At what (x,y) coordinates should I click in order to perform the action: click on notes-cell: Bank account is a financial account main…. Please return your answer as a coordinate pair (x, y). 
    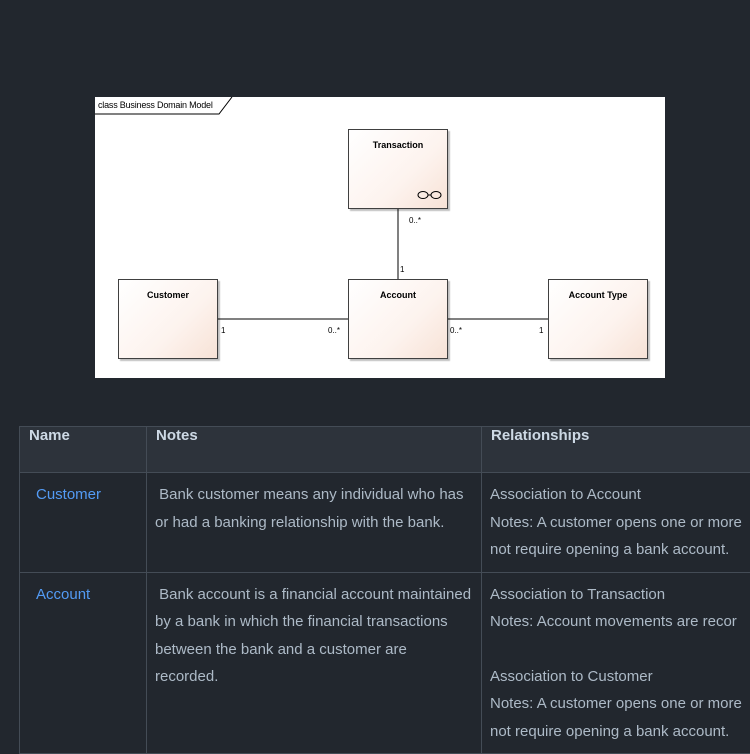
    Looking at the image, I should click on (314, 663).